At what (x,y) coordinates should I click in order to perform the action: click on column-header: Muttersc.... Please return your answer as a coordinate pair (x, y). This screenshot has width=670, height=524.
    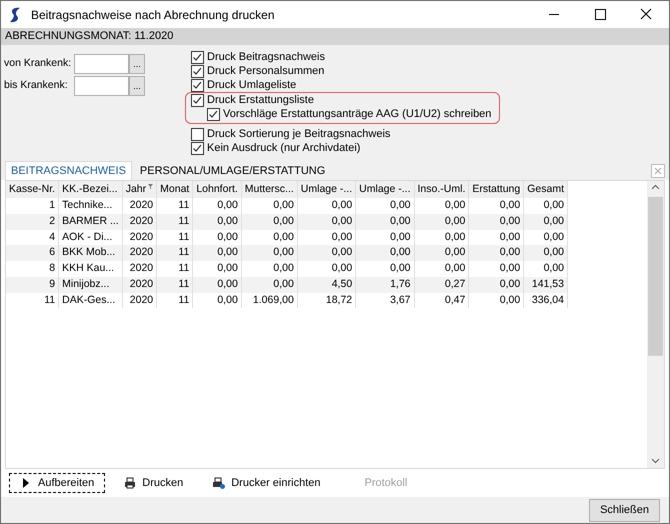
    Looking at the image, I should click on (269, 189).